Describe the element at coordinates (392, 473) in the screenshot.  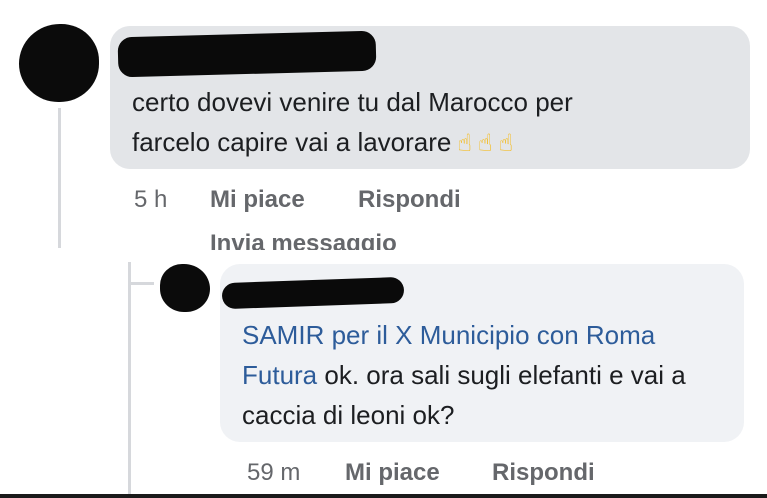
I see `reply-like-button: Mi piace` at that location.